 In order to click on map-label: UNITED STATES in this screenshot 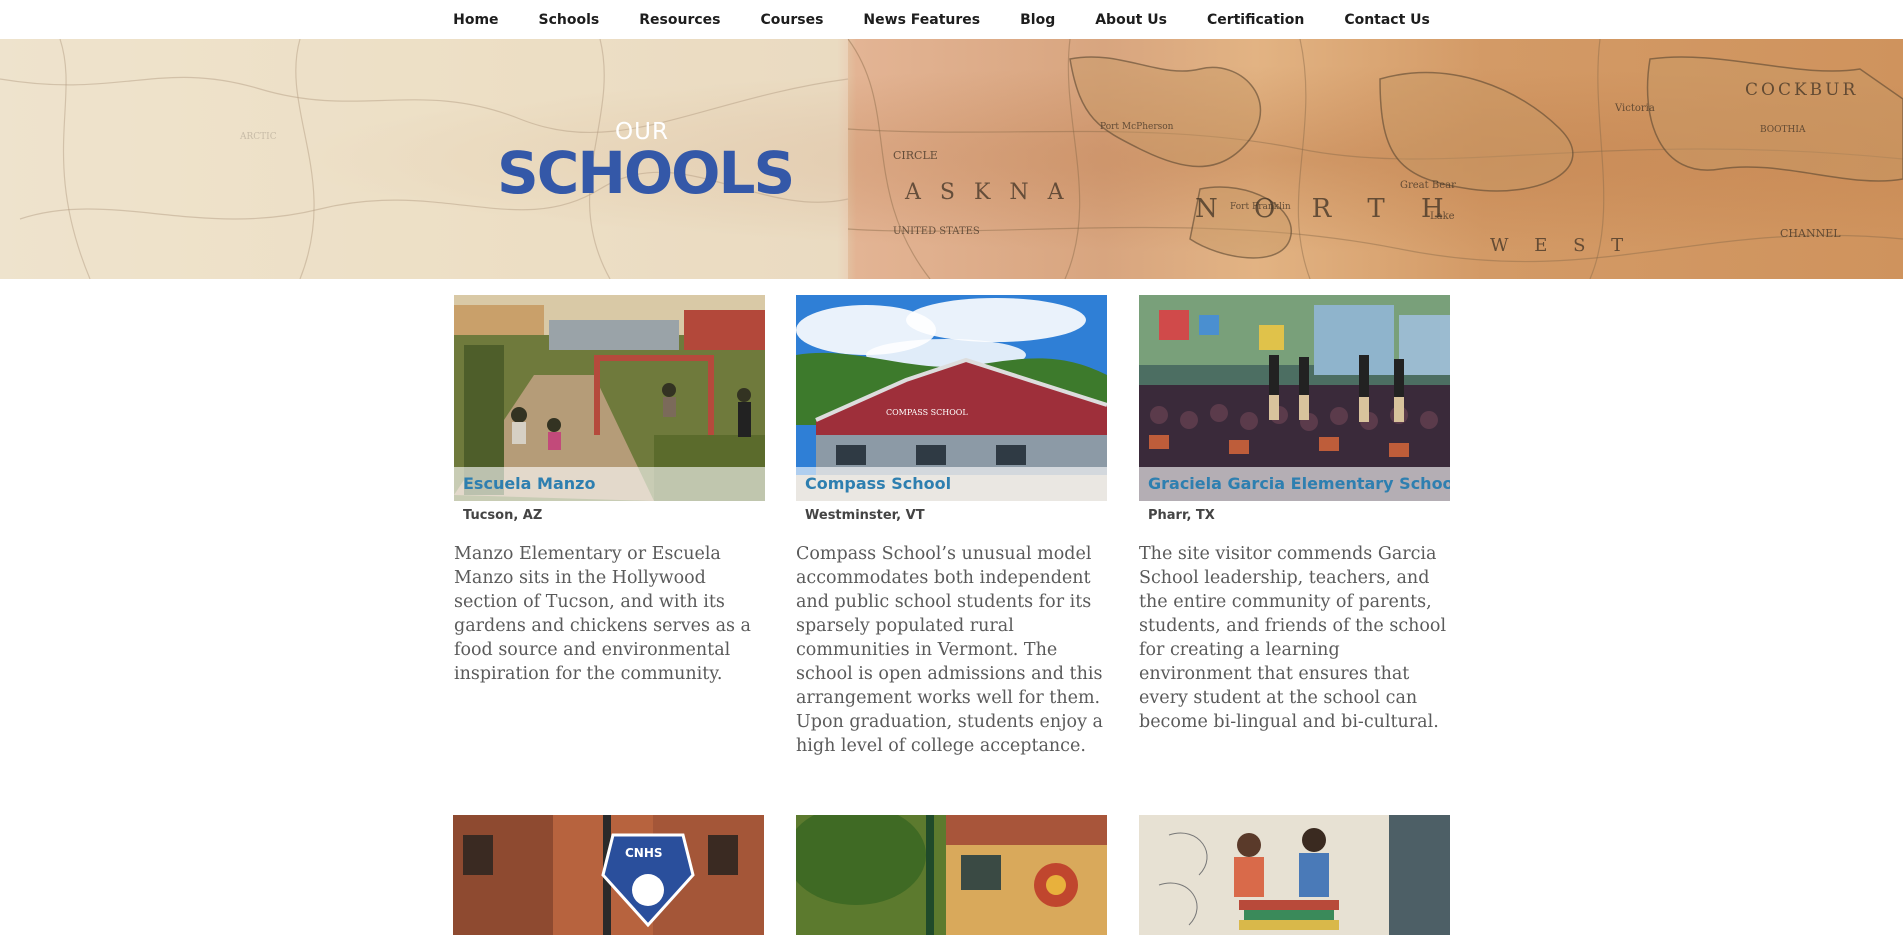, I will do `click(936, 231)`.